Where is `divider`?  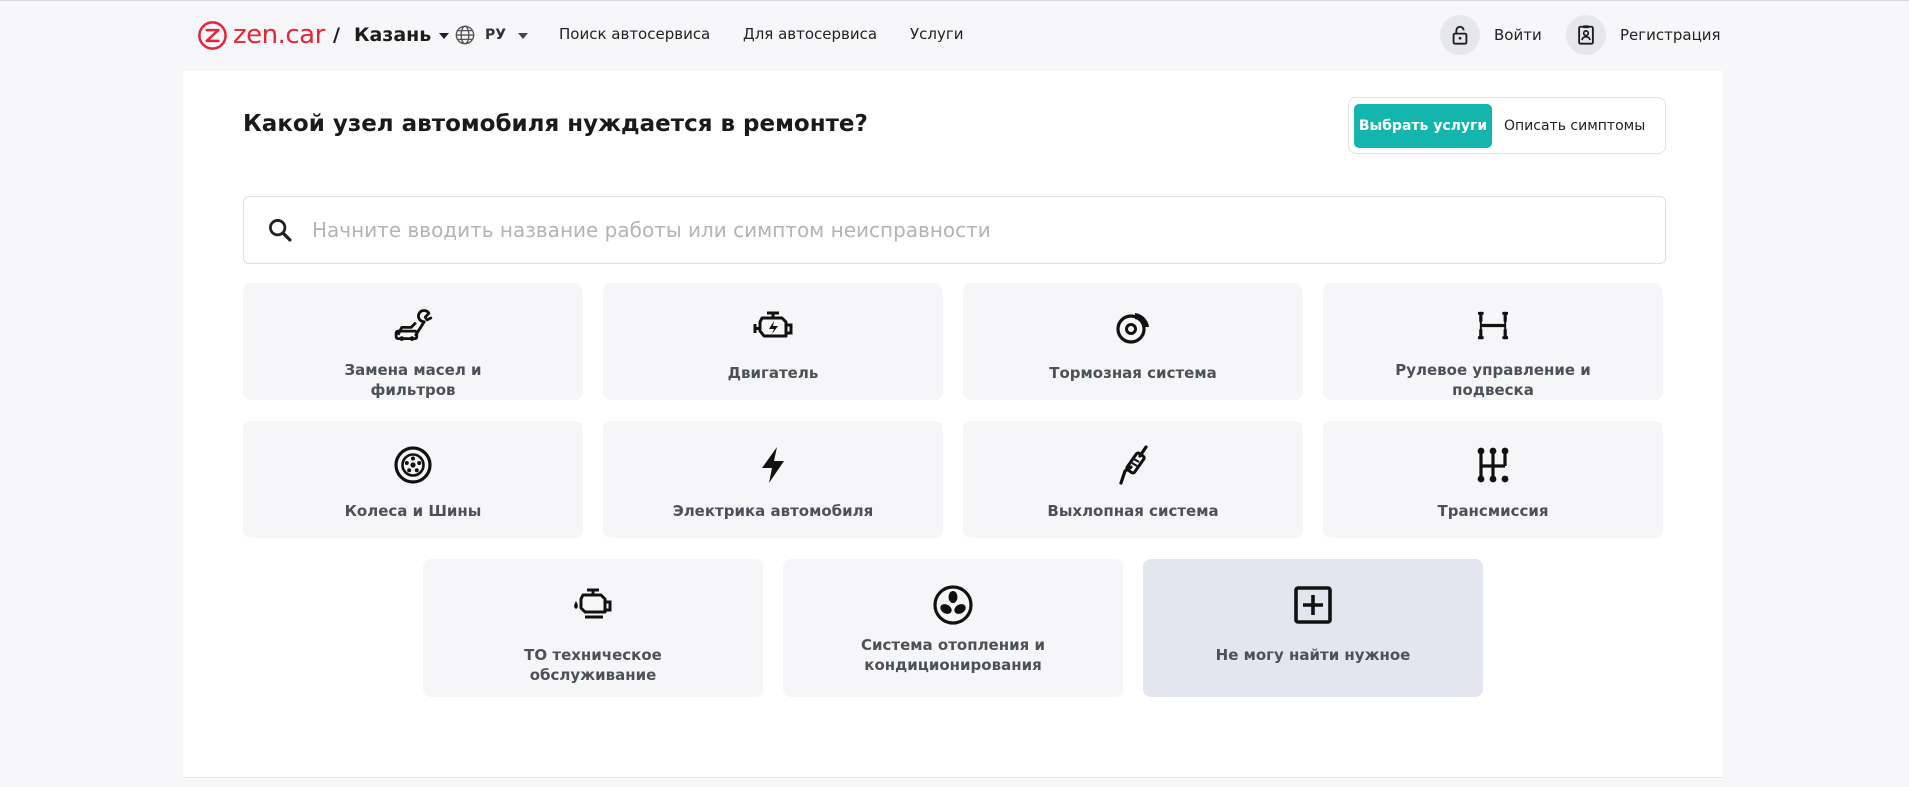 divider is located at coordinates (953, 777).